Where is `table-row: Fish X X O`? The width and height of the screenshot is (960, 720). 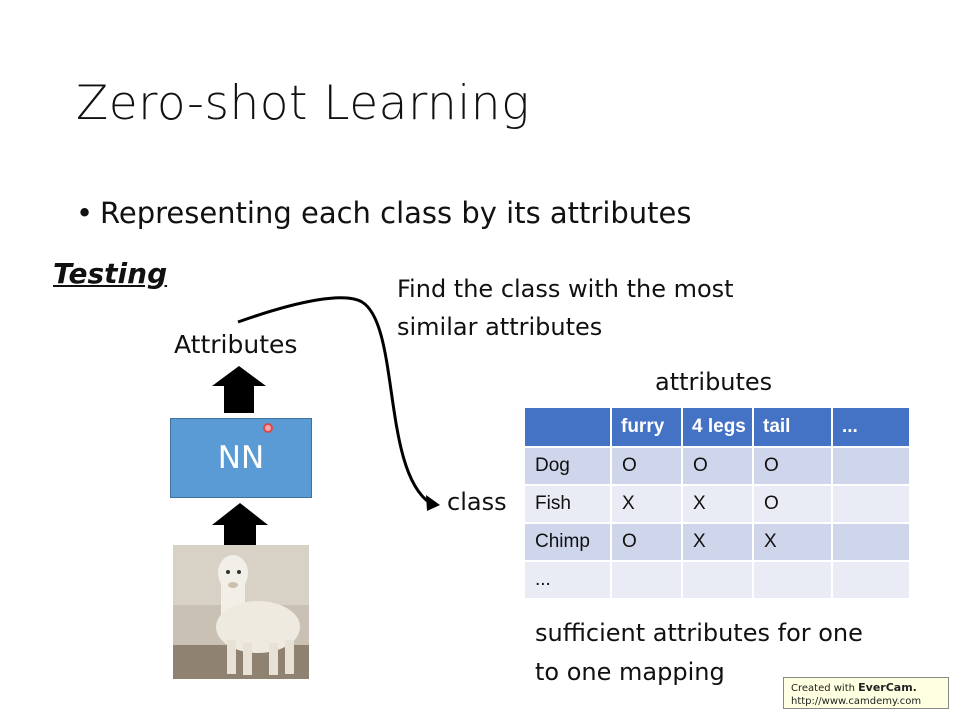
table-row: Fish X X O is located at coordinates (717, 504).